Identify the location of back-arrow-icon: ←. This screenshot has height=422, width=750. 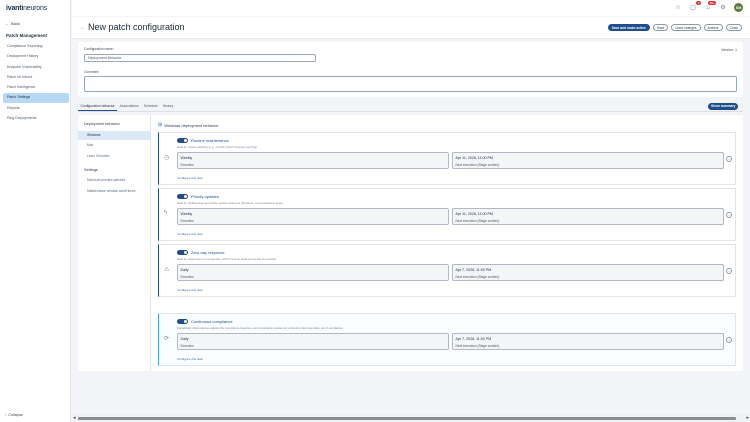
(82, 28).